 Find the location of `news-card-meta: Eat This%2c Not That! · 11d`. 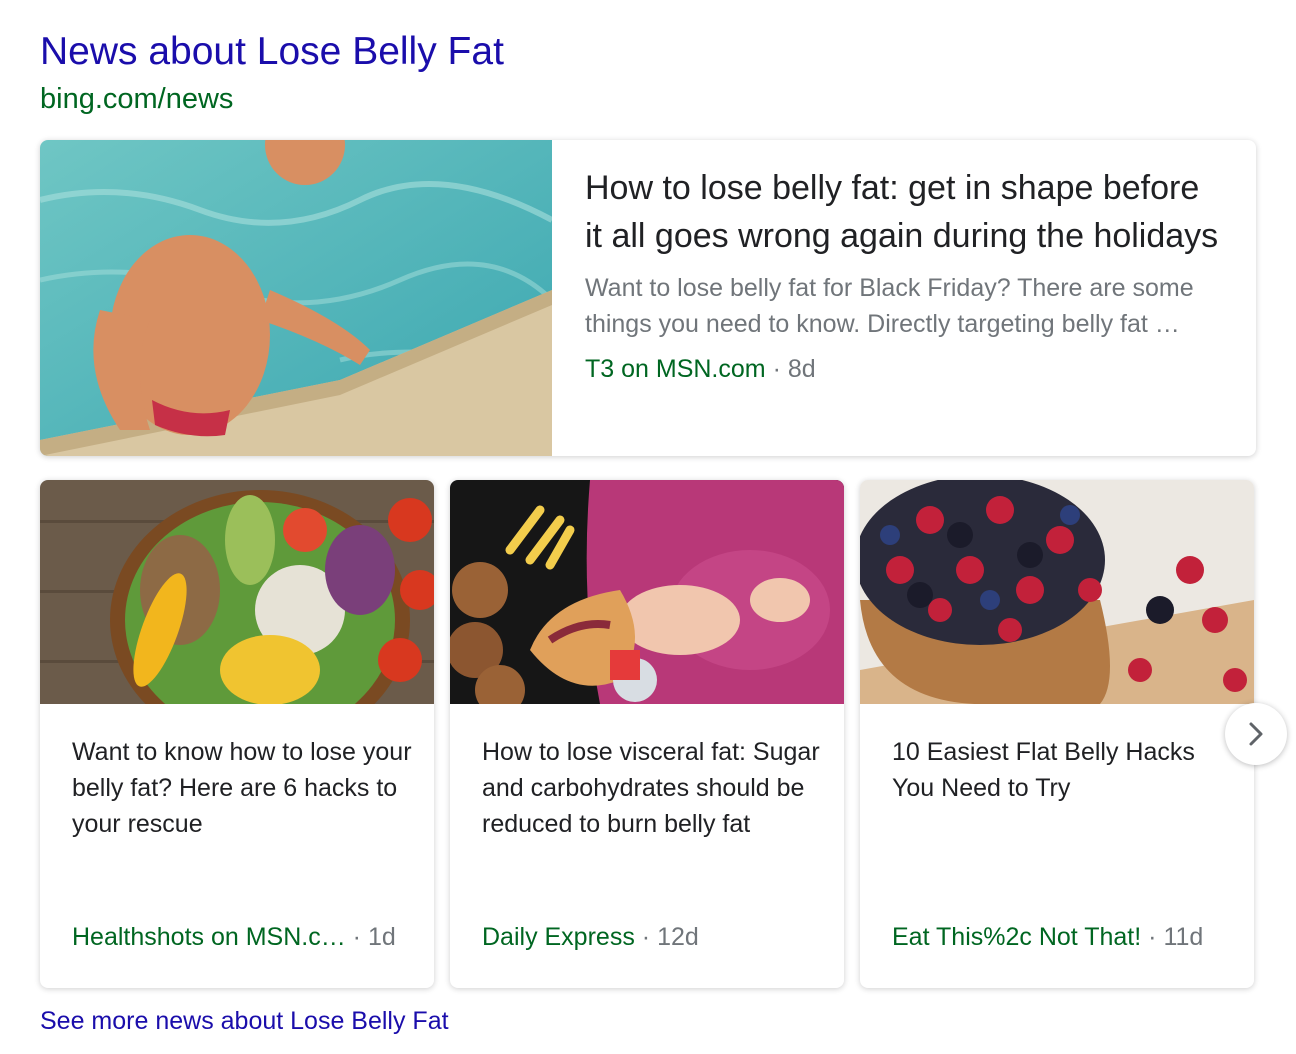

news-card-meta: Eat This%2c Not That! · 11d is located at coordinates (1067, 937).